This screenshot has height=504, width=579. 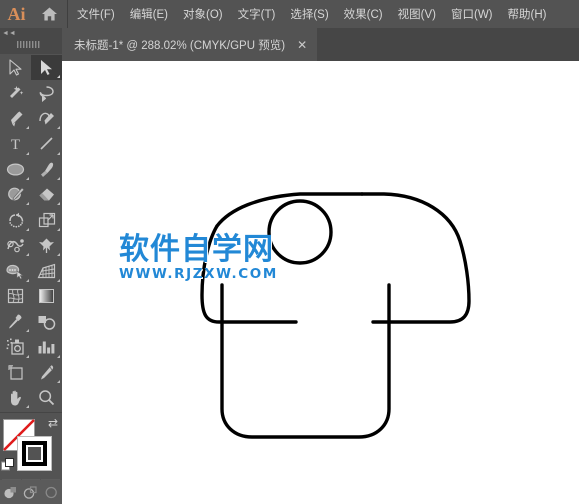 I want to click on mesh-tool, so click(x=15, y=296).